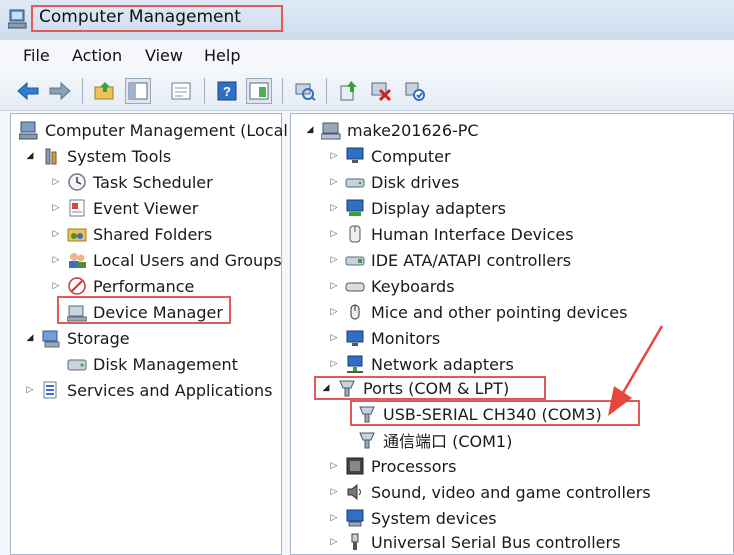  I want to click on up-folder-icon, so click(105, 91).